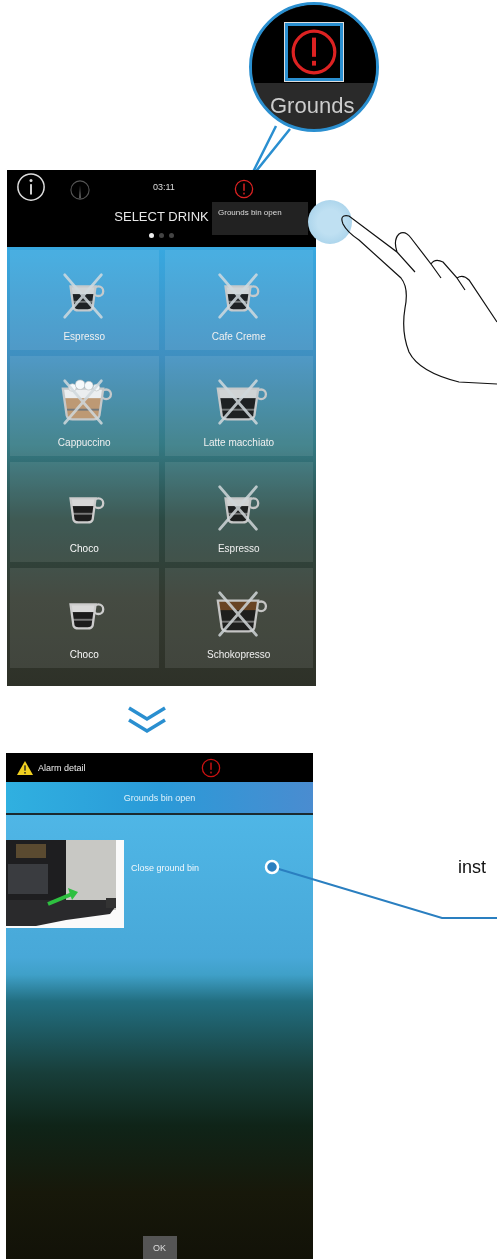 This screenshot has height=1259, width=497. Describe the element at coordinates (161, 216) in the screenshot. I see `screen-title: SELECT DRINK` at that location.